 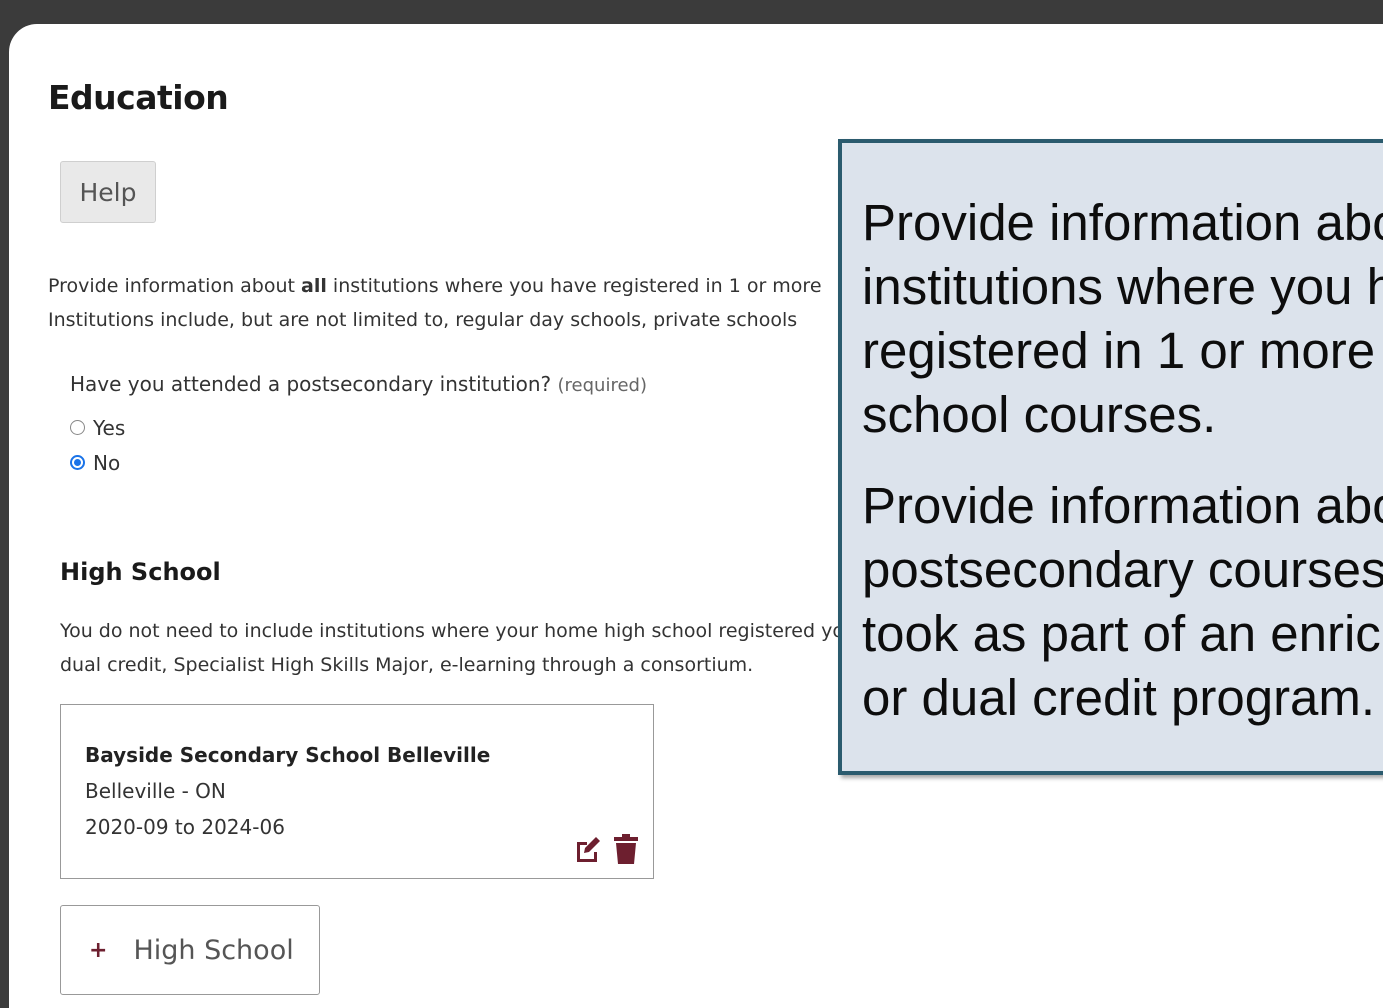 What do you see at coordinates (108, 192) in the screenshot?
I see `help-button: Help` at bounding box center [108, 192].